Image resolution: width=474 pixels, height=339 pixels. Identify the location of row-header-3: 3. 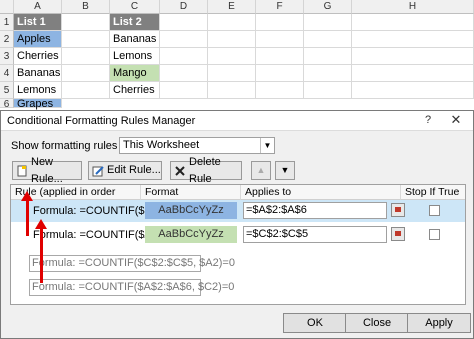
(7, 56).